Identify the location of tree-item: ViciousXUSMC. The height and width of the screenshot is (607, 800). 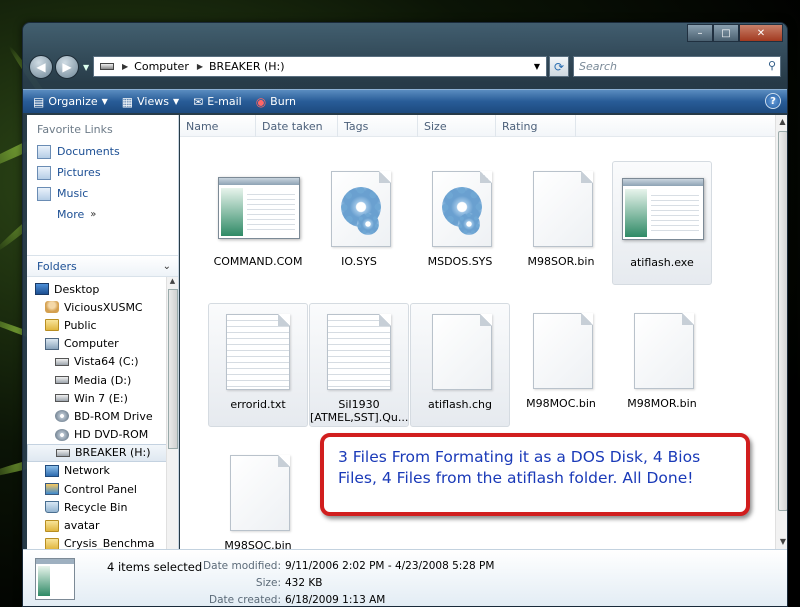
(97, 307).